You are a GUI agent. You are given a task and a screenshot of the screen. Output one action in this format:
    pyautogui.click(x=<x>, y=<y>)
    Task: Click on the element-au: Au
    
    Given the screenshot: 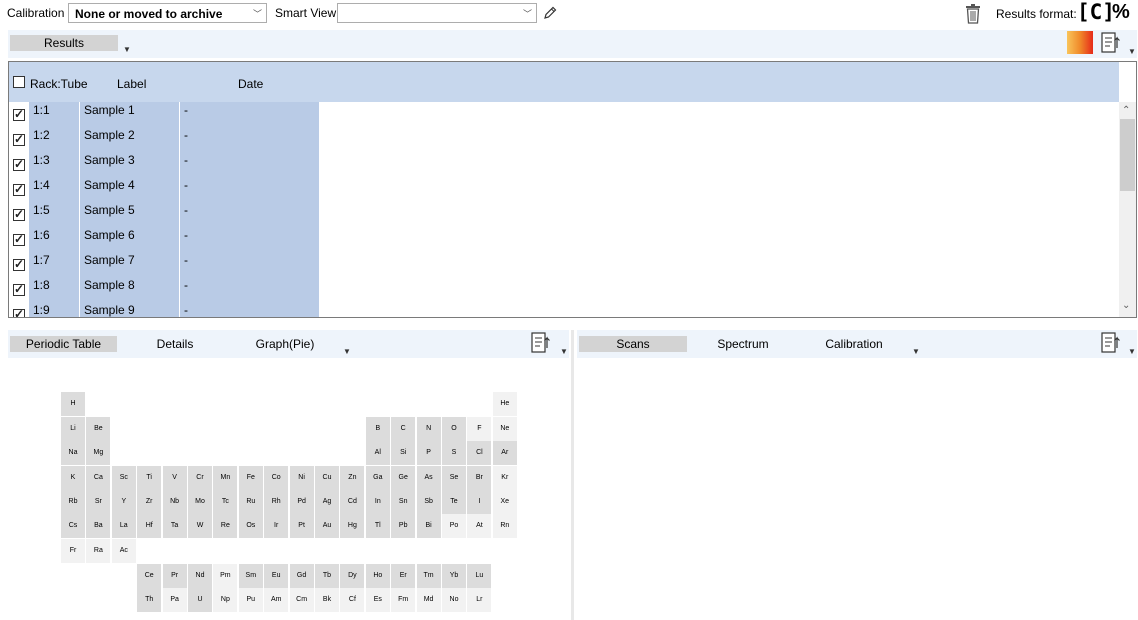 What is the action you would take?
    pyautogui.click(x=327, y=526)
    